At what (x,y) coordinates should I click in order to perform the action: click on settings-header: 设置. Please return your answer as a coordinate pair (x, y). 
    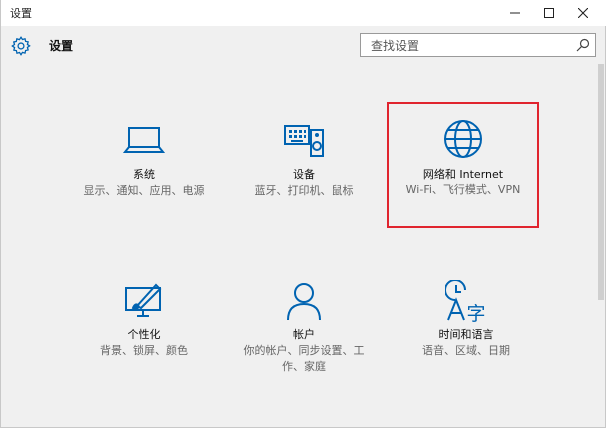
    Looking at the image, I should click on (303, 45).